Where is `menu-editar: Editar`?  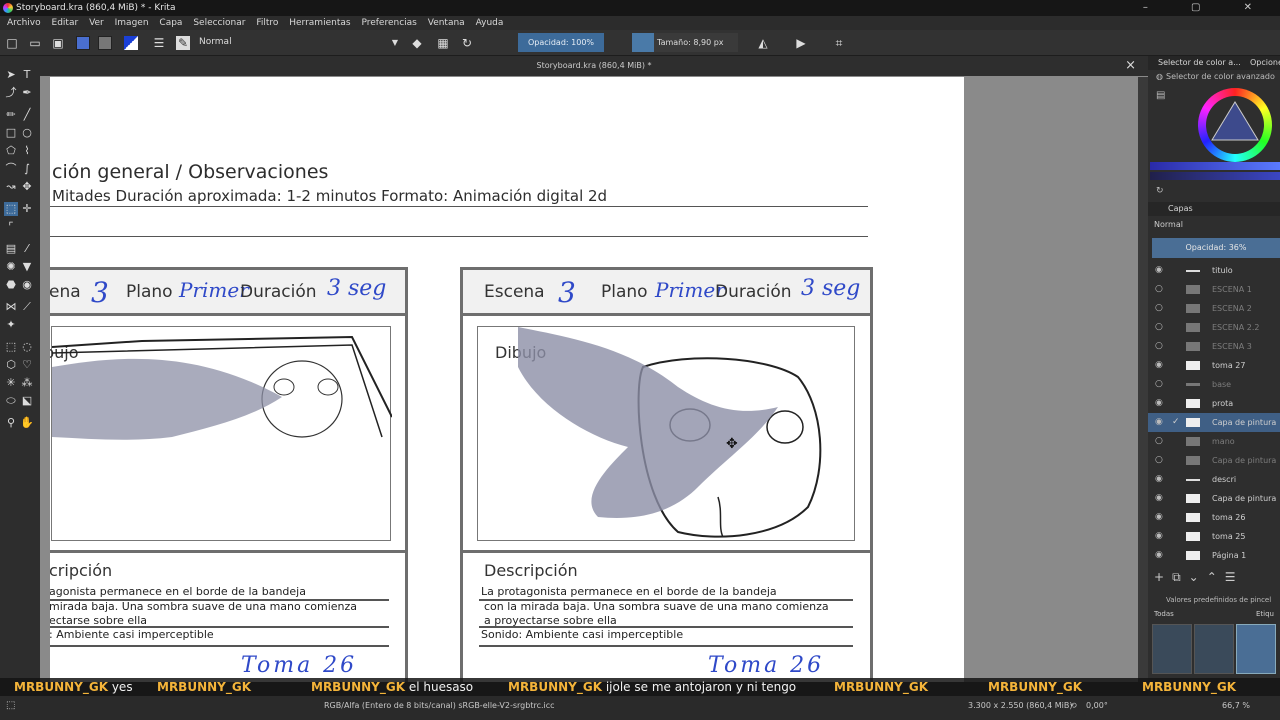 menu-editar: Editar is located at coordinates (65, 23).